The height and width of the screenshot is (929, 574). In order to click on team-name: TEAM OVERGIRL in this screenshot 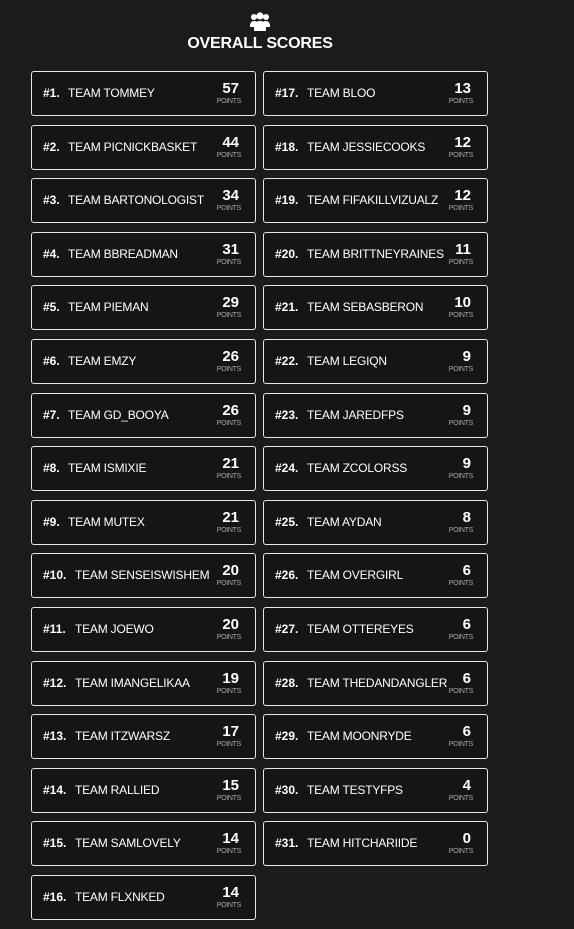, I will do `click(355, 575)`.